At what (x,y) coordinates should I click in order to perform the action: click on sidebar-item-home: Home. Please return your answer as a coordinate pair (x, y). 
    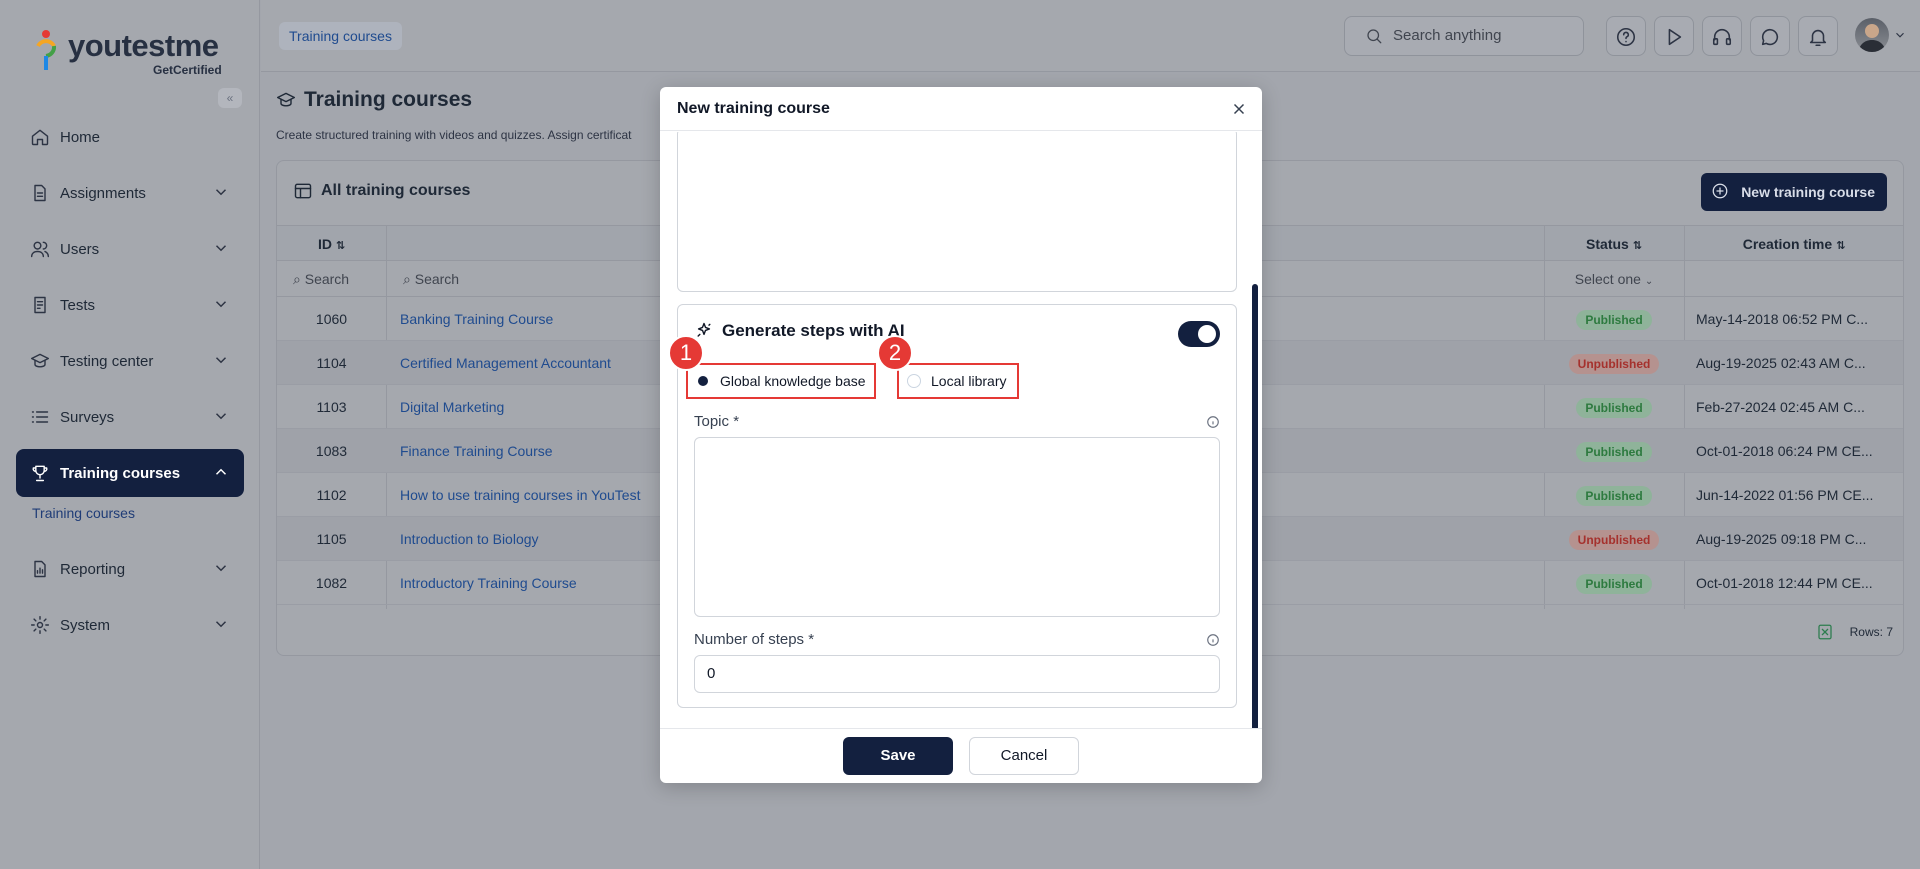
    Looking at the image, I should click on (130, 137).